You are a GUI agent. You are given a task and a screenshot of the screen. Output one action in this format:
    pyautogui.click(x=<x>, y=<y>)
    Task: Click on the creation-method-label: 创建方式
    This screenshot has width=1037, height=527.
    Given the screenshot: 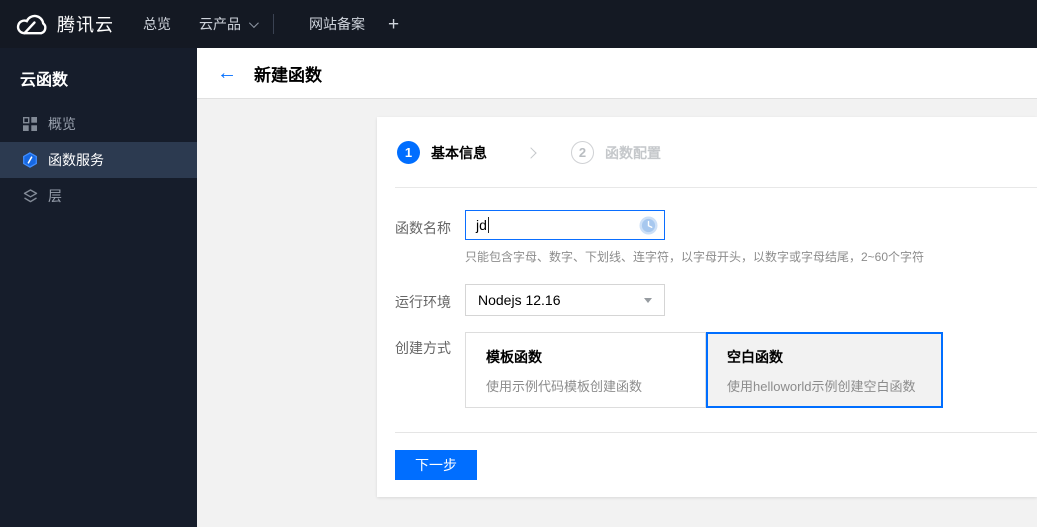 What is the action you would take?
    pyautogui.click(x=423, y=348)
    